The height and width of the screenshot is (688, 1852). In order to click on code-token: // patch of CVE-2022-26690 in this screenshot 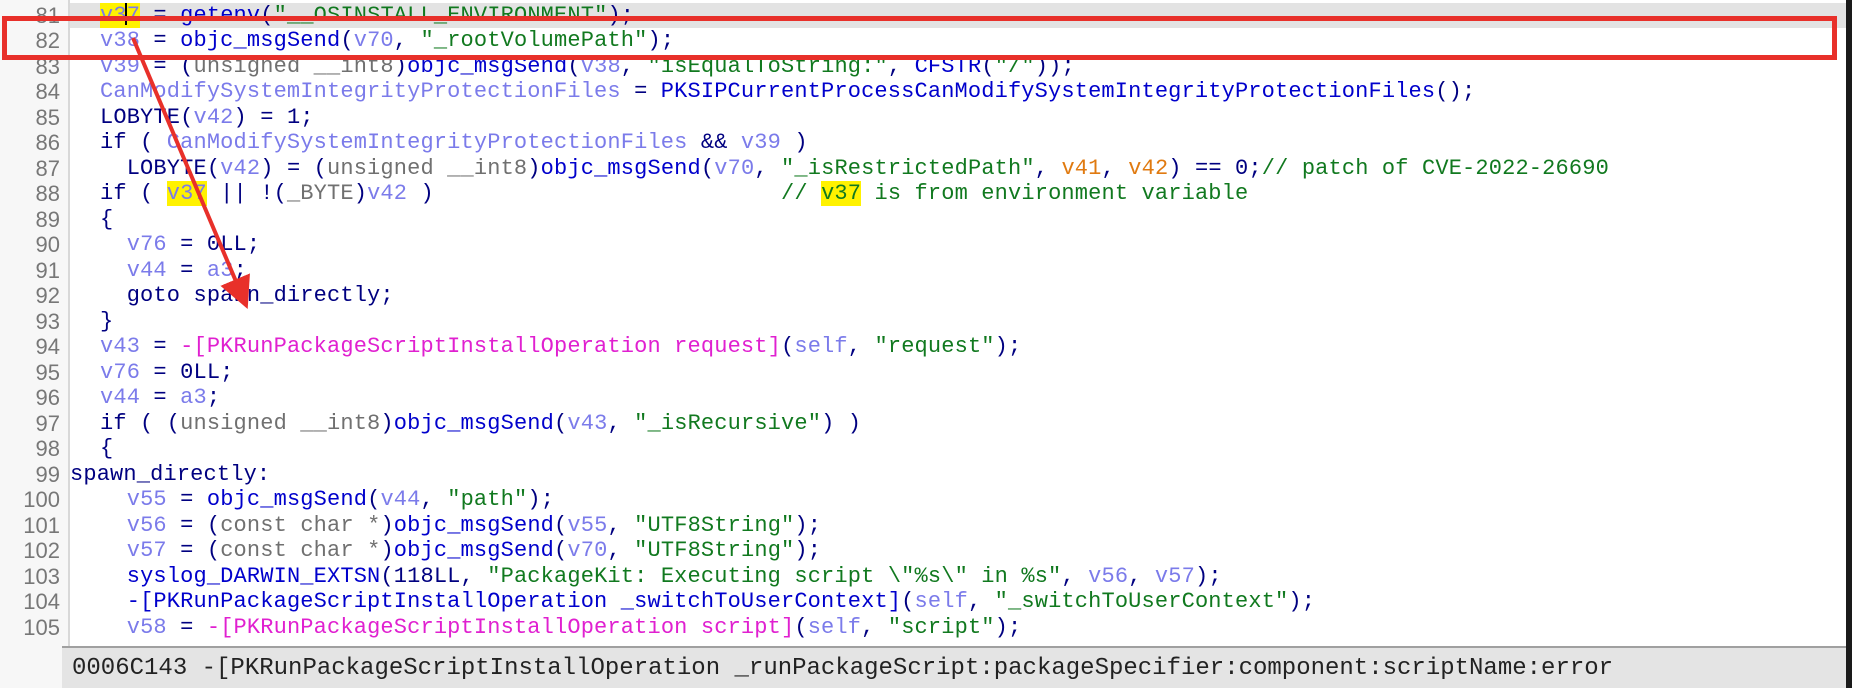, I will do `click(1435, 168)`.